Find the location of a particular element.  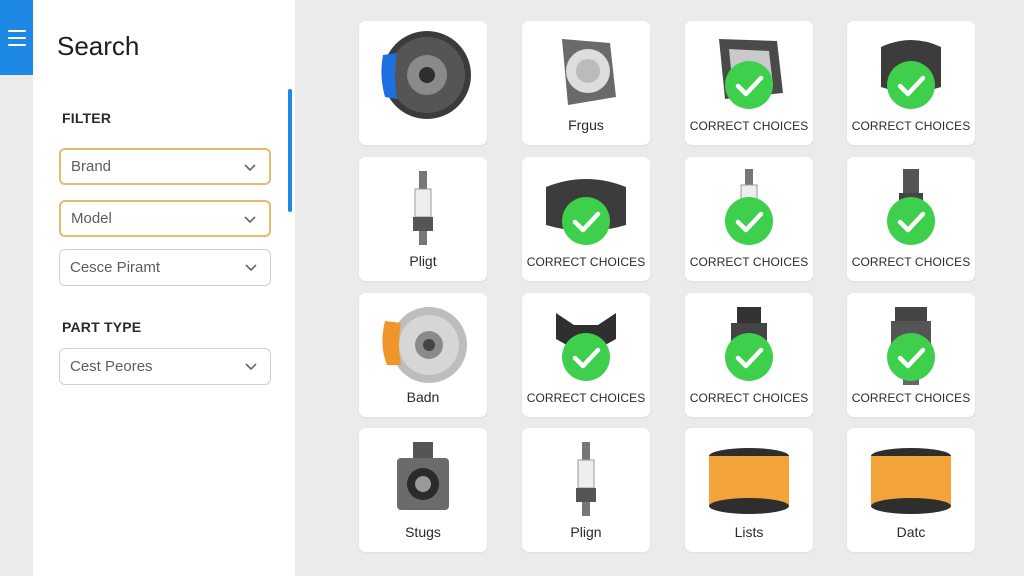

sidebar-scrollbar is located at coordinates (290, 150).